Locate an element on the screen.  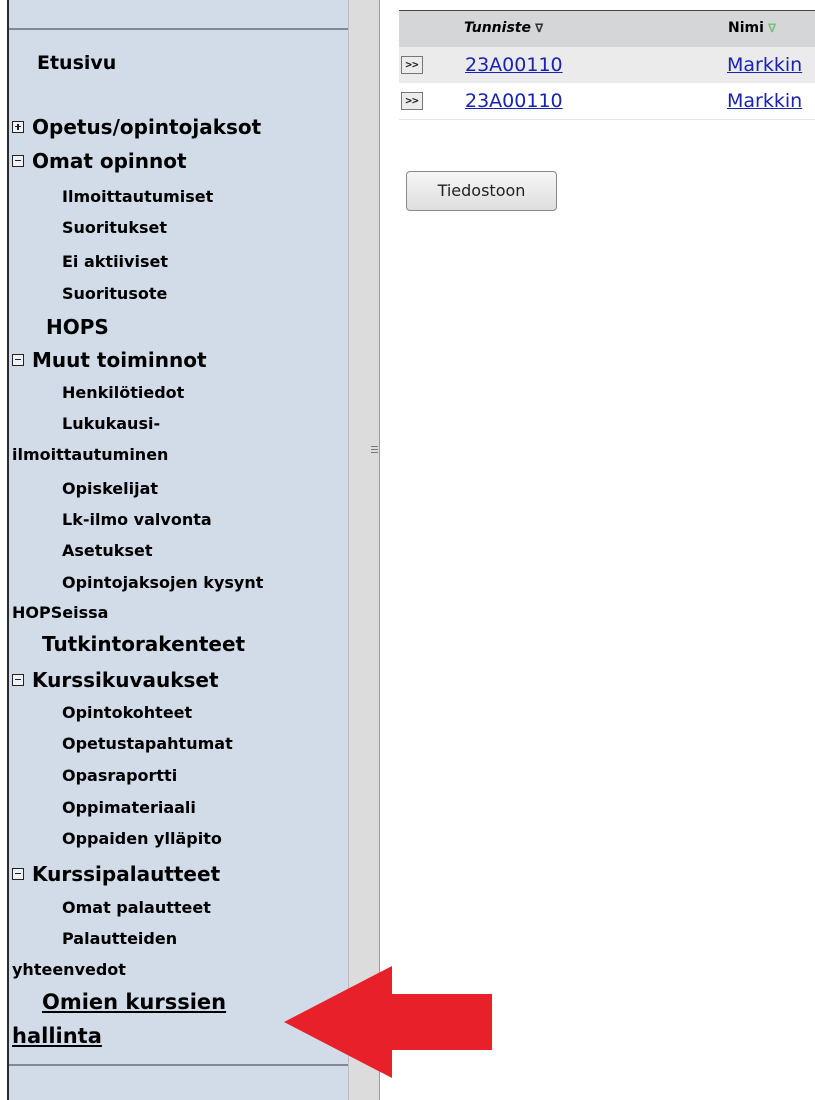
sidebar-item-label: Oppimateriaali is located at coordinates (129, 807).